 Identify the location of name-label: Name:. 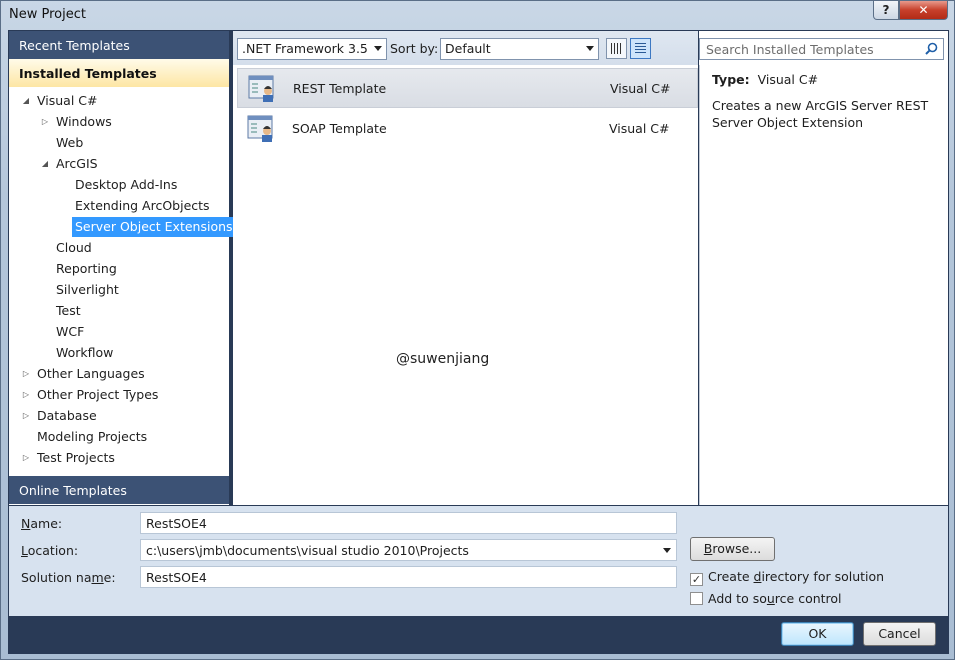
(42, 523).